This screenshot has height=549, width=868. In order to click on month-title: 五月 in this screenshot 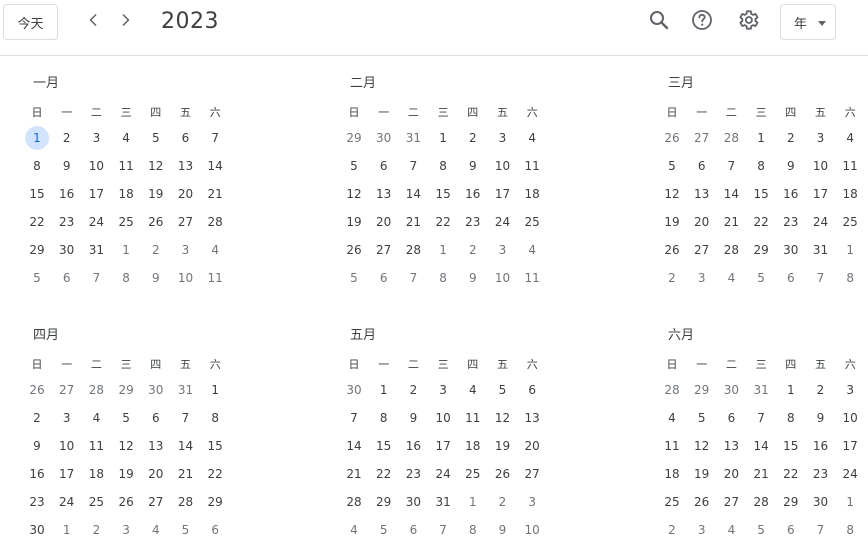, I will do `click(363, 333)`.